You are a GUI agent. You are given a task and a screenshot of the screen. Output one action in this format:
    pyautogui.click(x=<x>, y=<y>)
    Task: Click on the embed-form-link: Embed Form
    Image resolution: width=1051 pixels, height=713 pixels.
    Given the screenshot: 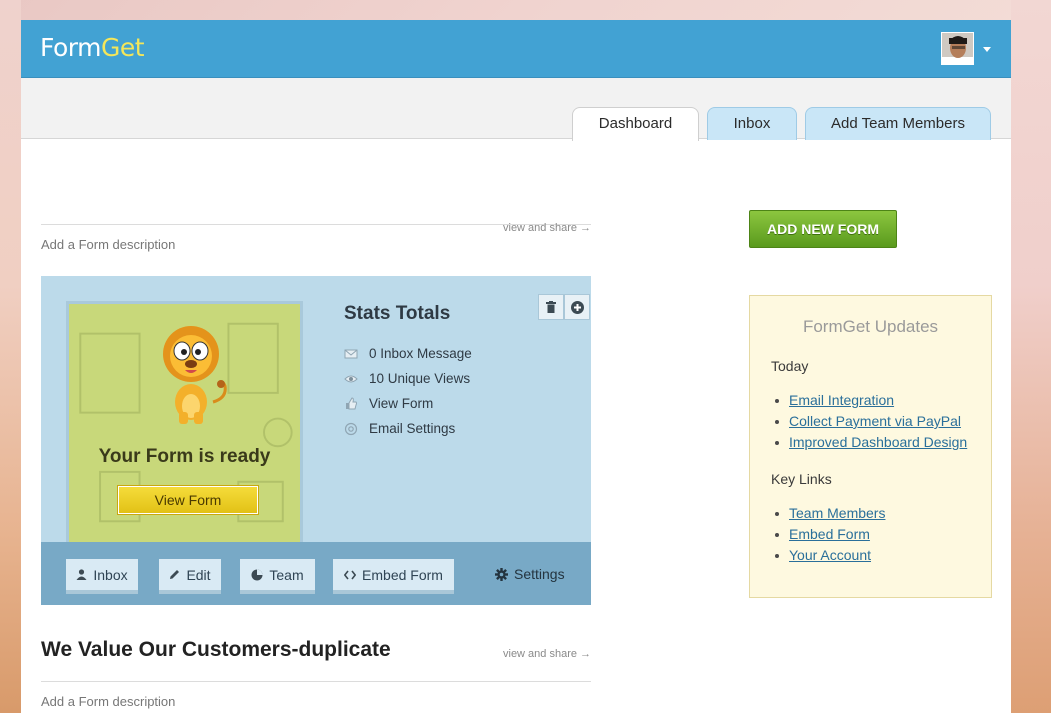 What is the action you would take?
    pyautogui.click(x=829, y=534)
    